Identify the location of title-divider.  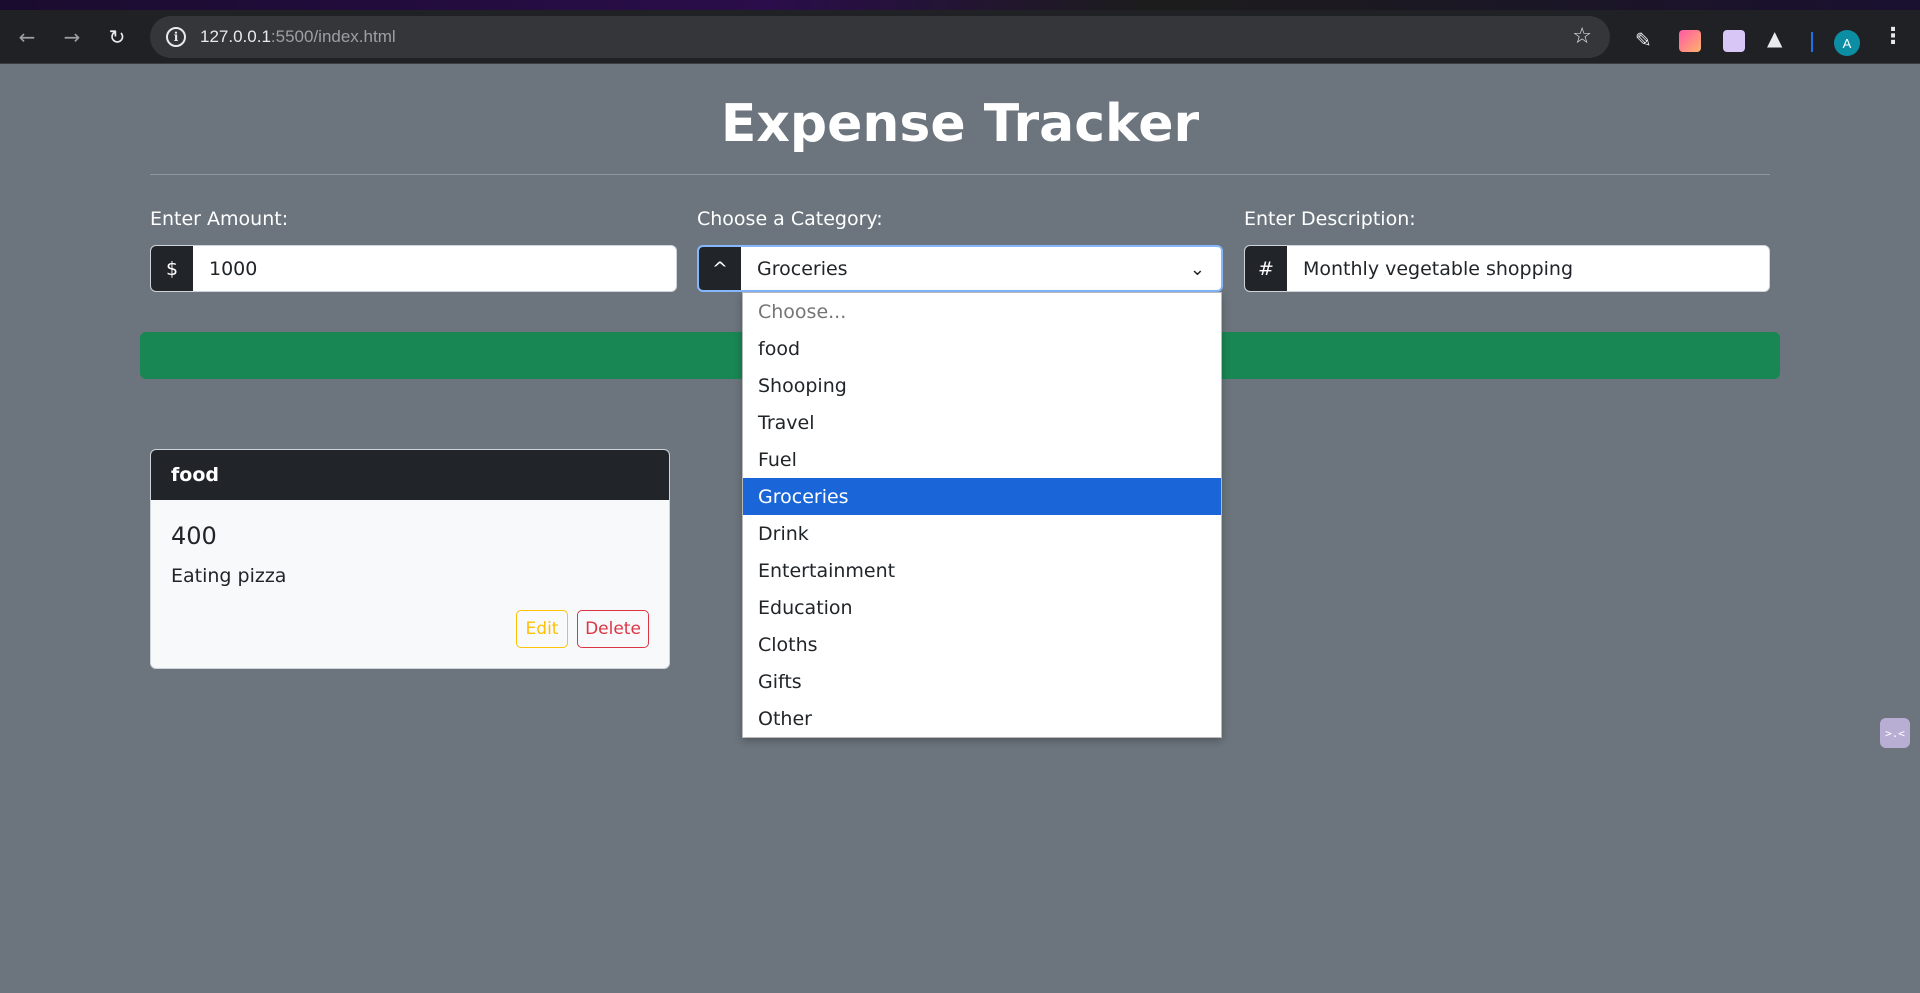
(960, 174).